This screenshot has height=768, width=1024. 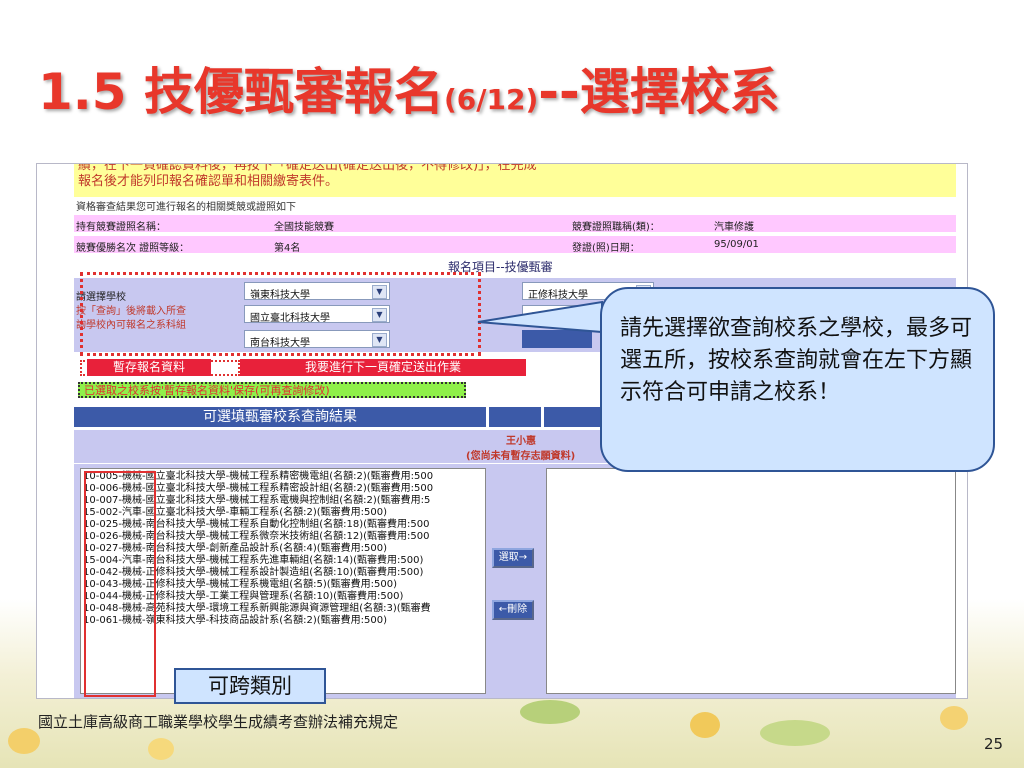 What do you see at coordinates (149, 367) in the screenshot?
I see `save-temp-button: 暫存報名資料` at bounding box center [149, 367].